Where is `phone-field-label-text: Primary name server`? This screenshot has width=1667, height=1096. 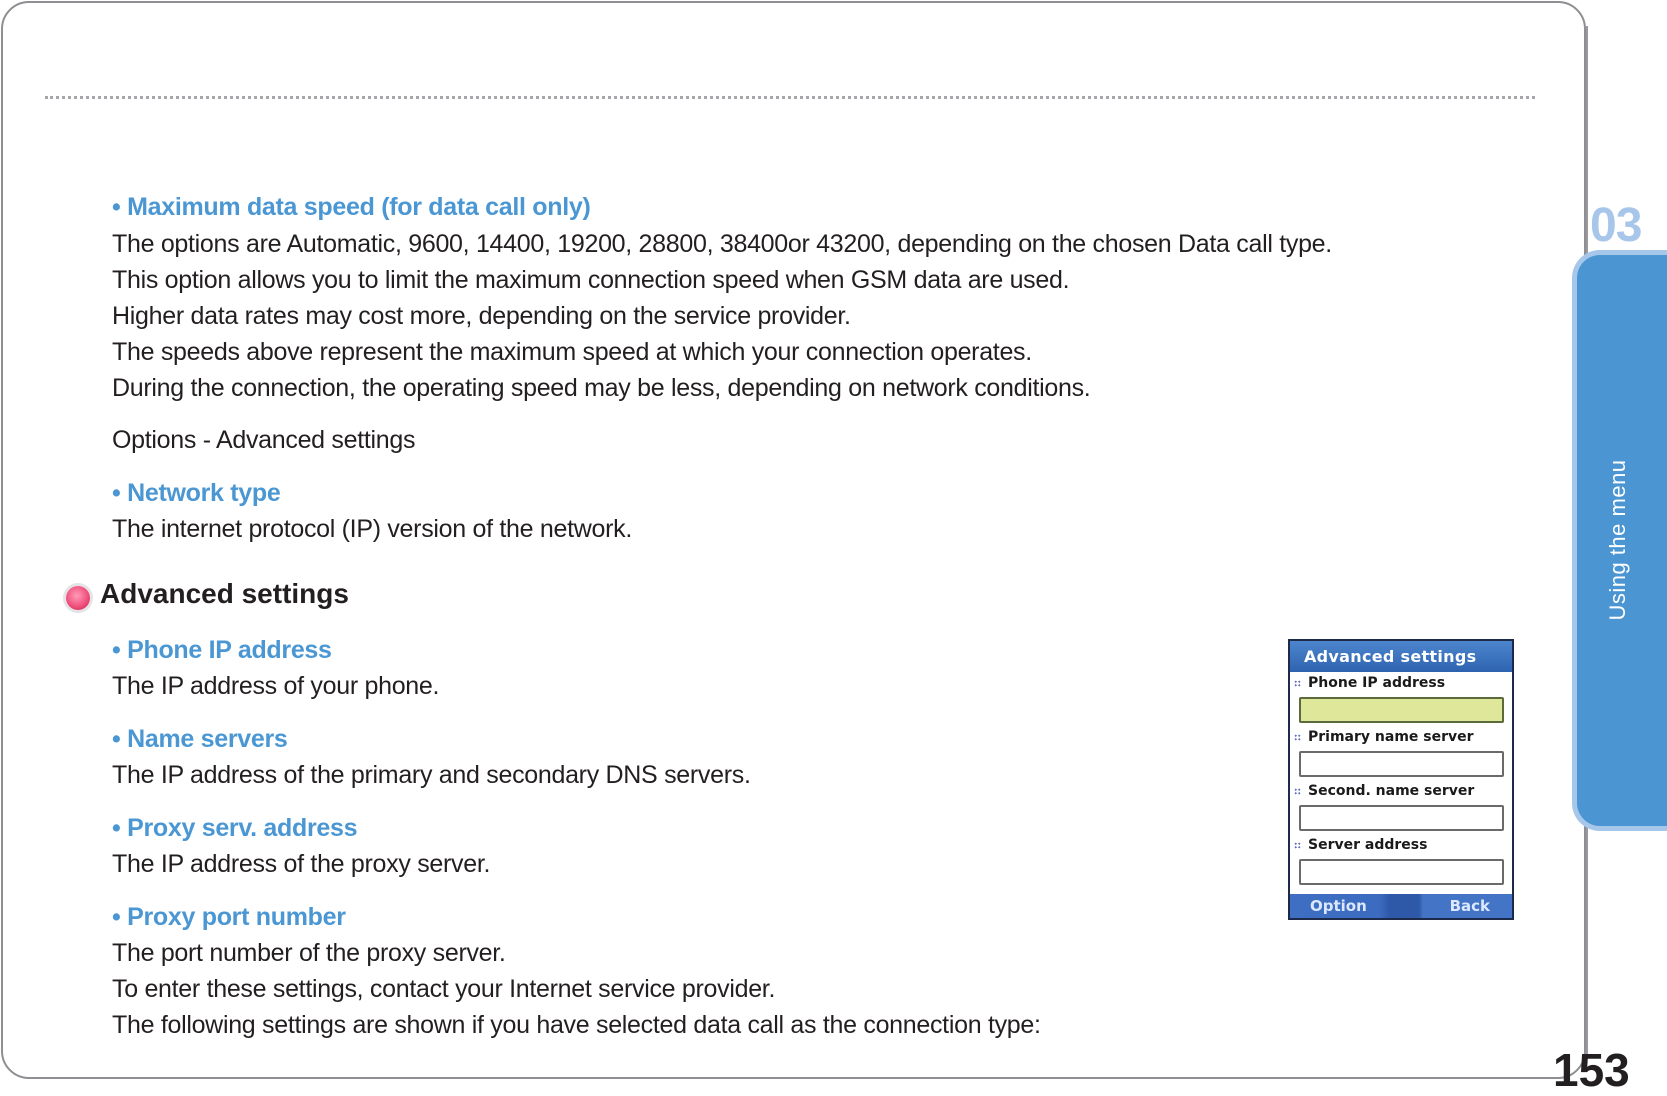
phone-field-label-text: Primary name server is located at coordinates (1391, 737).